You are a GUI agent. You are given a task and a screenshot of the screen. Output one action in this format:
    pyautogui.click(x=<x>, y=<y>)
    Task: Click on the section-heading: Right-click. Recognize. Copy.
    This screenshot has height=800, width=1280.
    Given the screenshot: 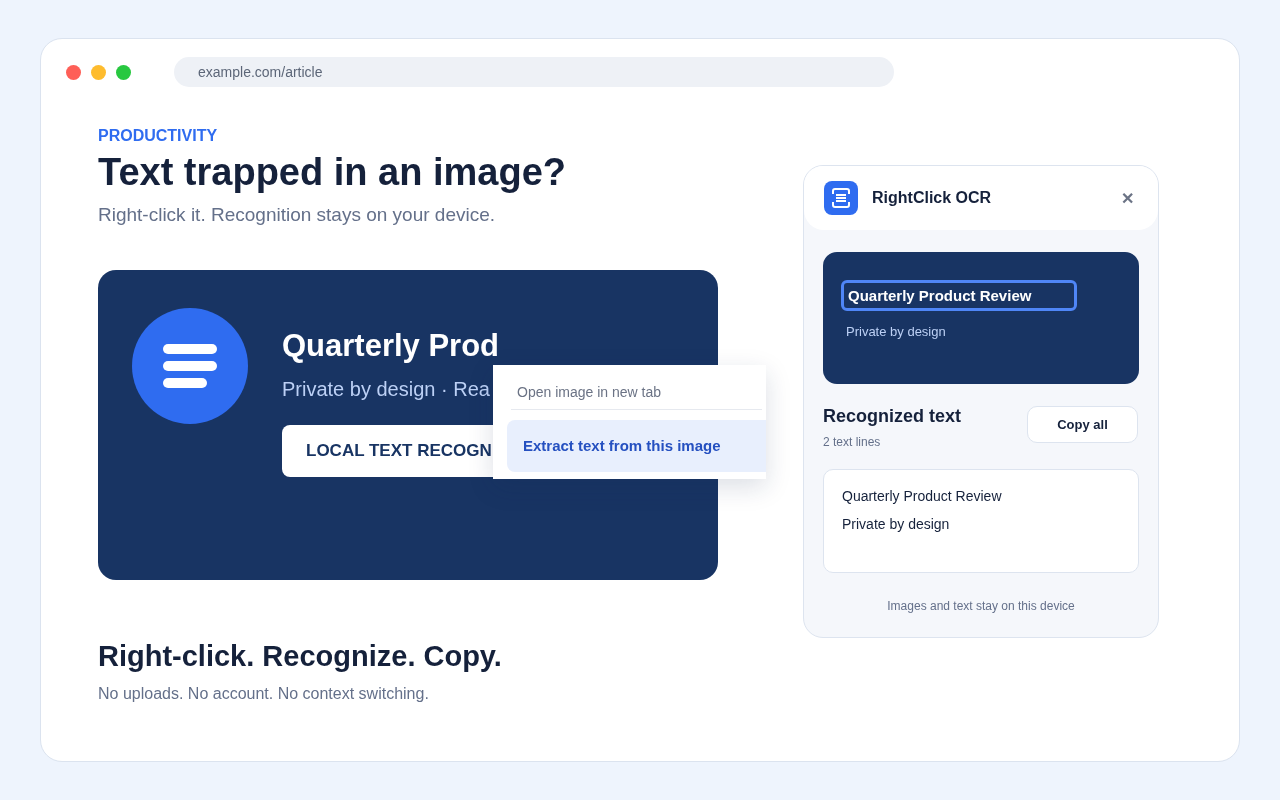 What is the action you would take?
    pyautogui.click(x=300, y=656)
    